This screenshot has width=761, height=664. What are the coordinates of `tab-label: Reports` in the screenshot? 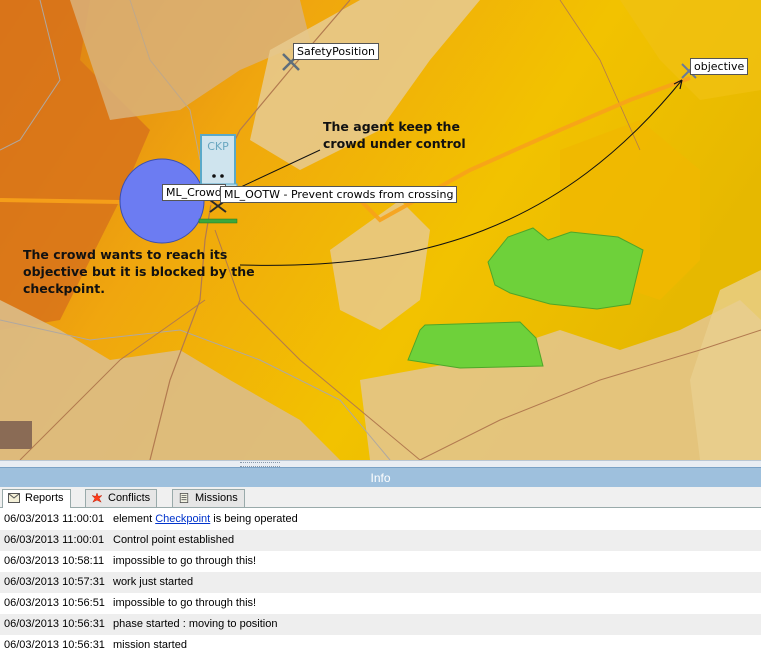 It's located at (44, 498).